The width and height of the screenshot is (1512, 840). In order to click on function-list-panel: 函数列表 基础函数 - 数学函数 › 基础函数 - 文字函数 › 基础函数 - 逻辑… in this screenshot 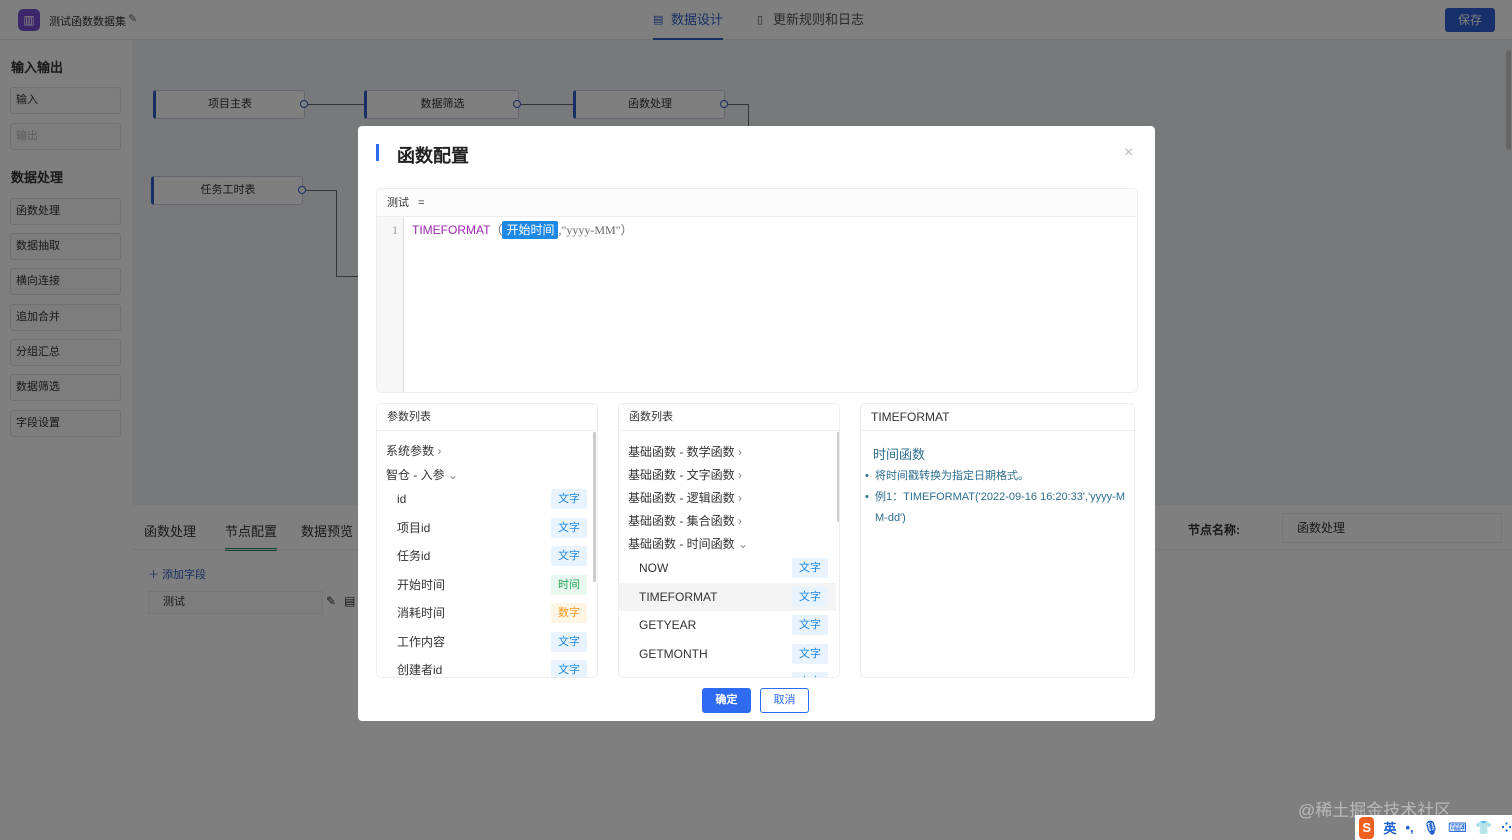, I will do `click(729, 540)`.